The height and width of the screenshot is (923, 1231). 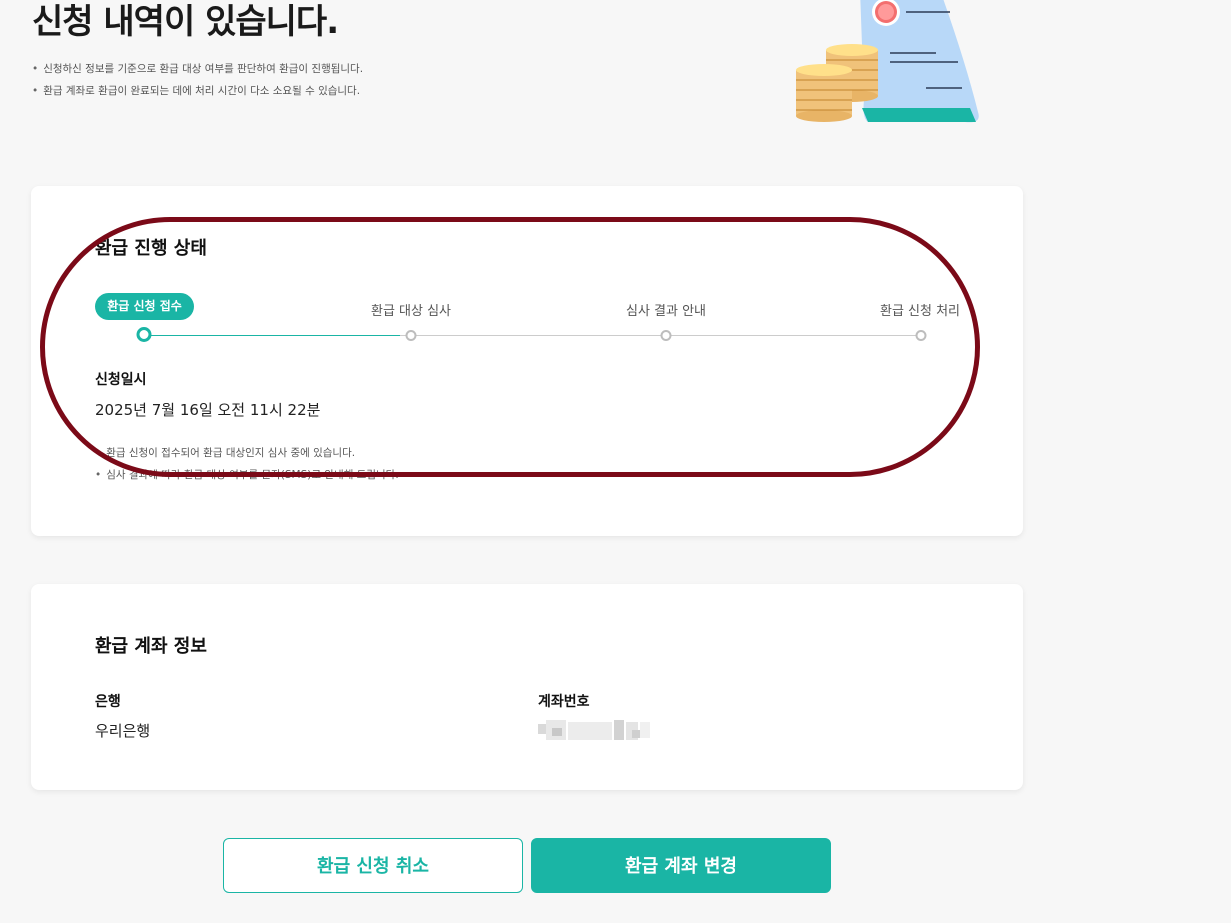 I want to click on change-account-button: 환급 계좌 변경, so click(x=681, y=865).